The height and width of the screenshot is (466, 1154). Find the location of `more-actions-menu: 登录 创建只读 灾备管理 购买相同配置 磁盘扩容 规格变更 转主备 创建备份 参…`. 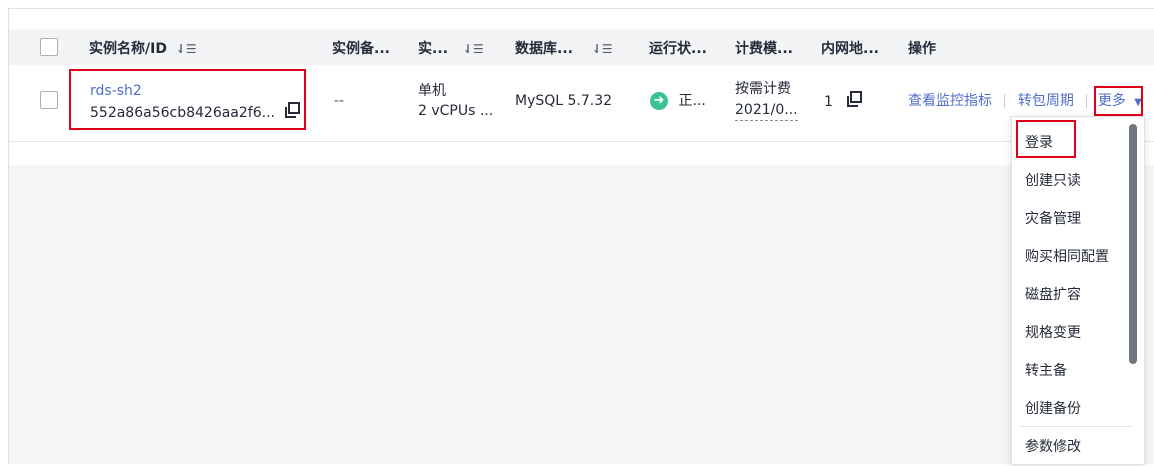

more-actions-menu: 登录 创建只读 灾备管理 购买相同配置 磁盘扩容 规格变更 转主备 创建备份 参… is located at coordinates (1078, 290).